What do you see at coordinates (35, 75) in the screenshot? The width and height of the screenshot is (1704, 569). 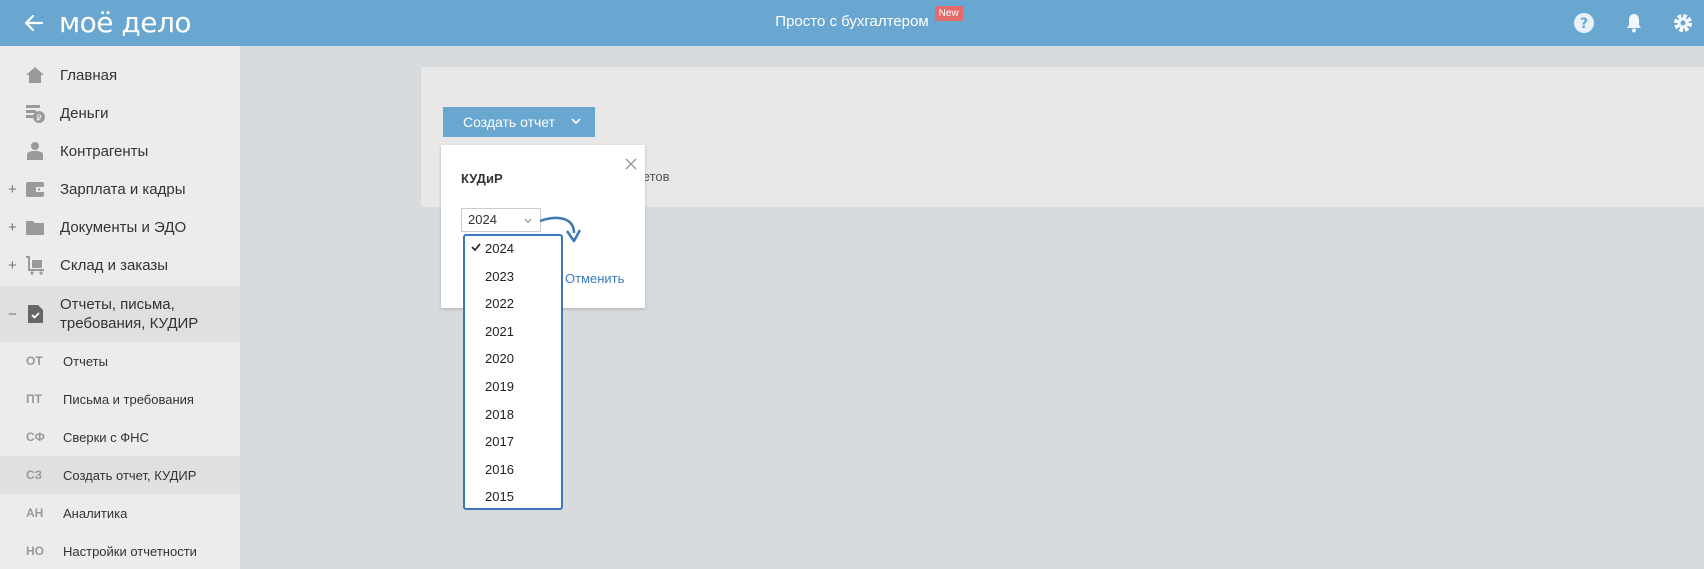 I see `home-icon` at bounding box center [35, 75].